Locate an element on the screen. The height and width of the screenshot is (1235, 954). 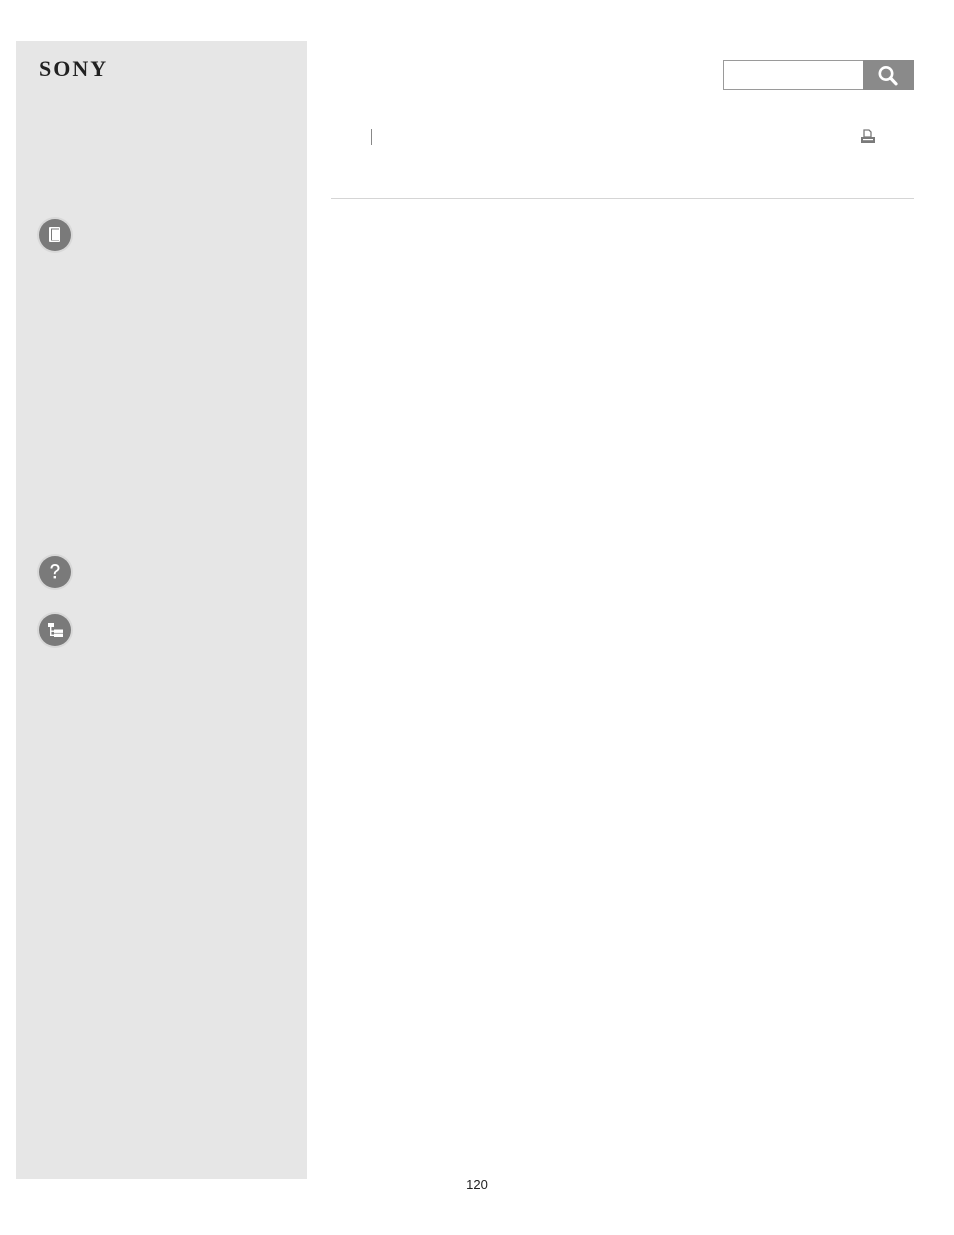
print-icon is located at coordinates (868, 137).